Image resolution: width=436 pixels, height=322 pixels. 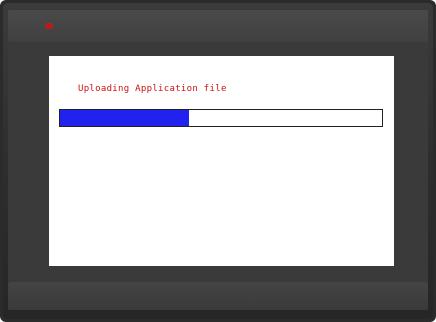 I want to click on bottom-bezel-strip, so click(x=218, y=296).